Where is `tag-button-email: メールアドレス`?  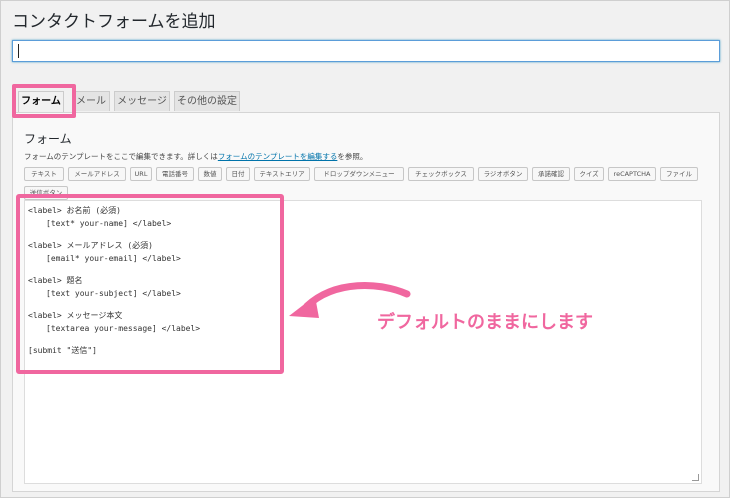
tag-button-email: メールアドレス is located at coordinates (97, 174).